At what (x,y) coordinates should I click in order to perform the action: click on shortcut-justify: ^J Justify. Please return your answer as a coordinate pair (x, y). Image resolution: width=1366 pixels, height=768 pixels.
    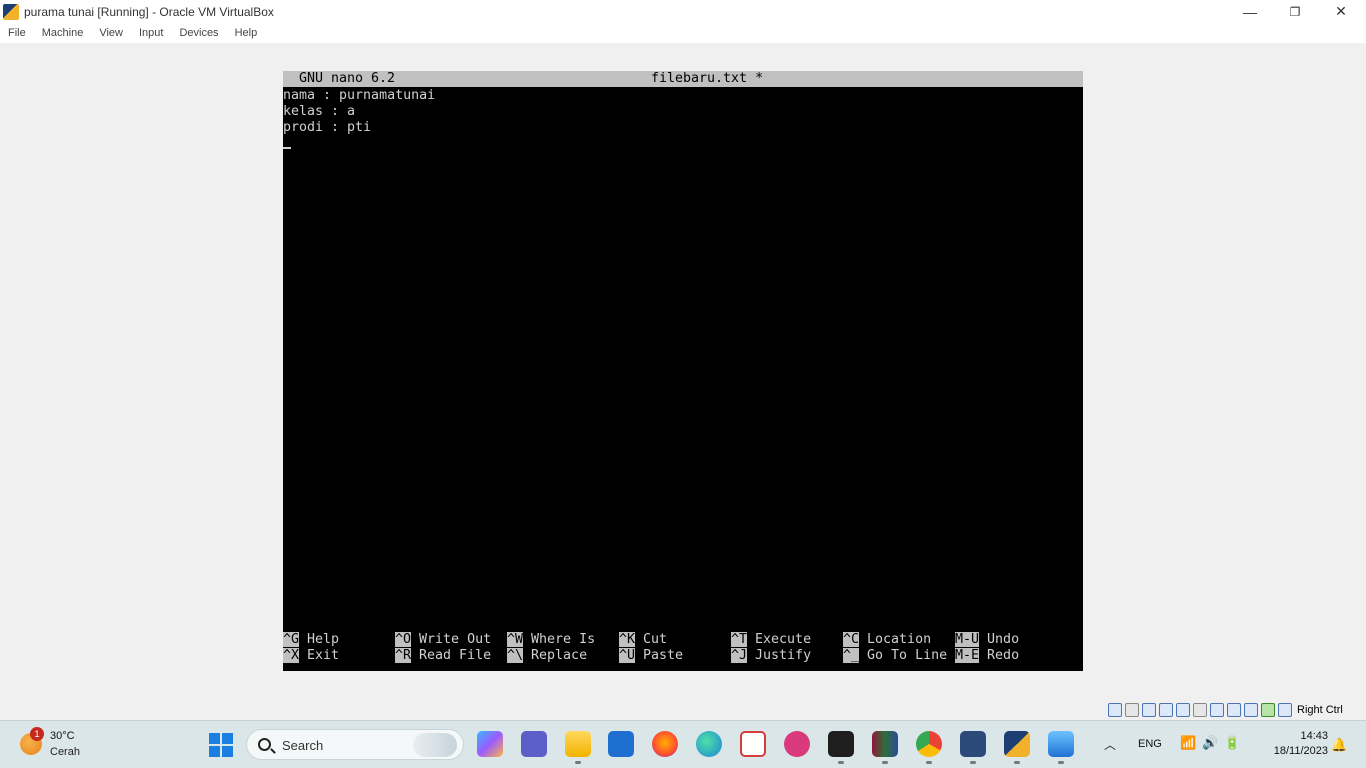
    Looking at the image, I should click on (771, 655).